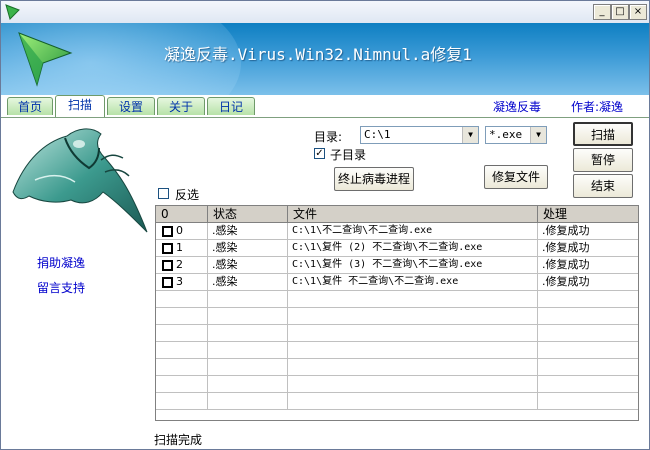  What do you see at coordinates (187, 195) in the screenshot?
I see `invert-label: 反选` at bounding box center [187, 195].